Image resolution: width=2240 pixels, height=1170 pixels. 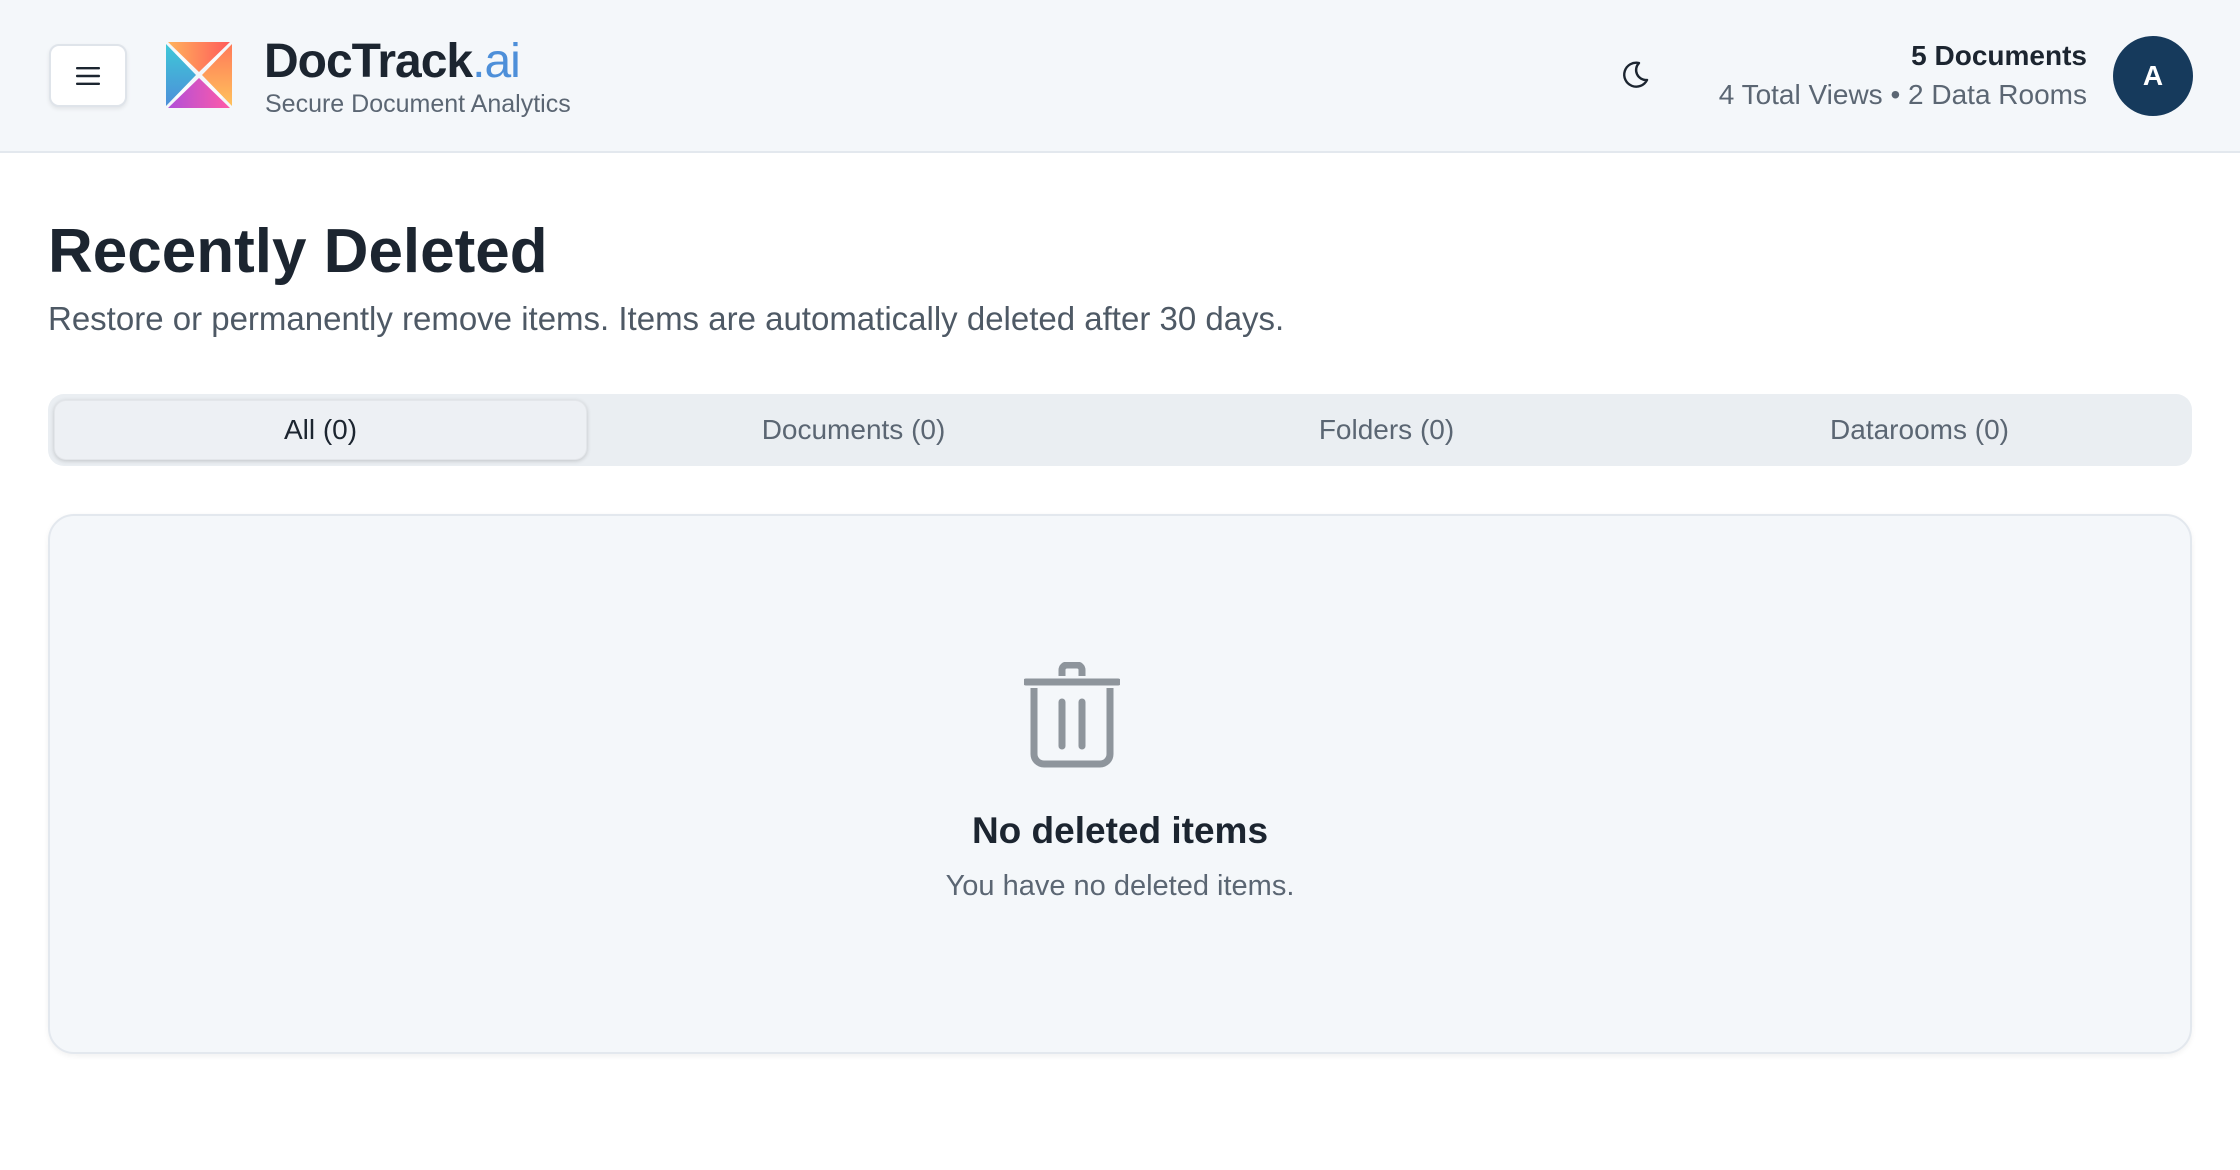 I want to click on menu-toggle-button, so click(x=88, y=75).